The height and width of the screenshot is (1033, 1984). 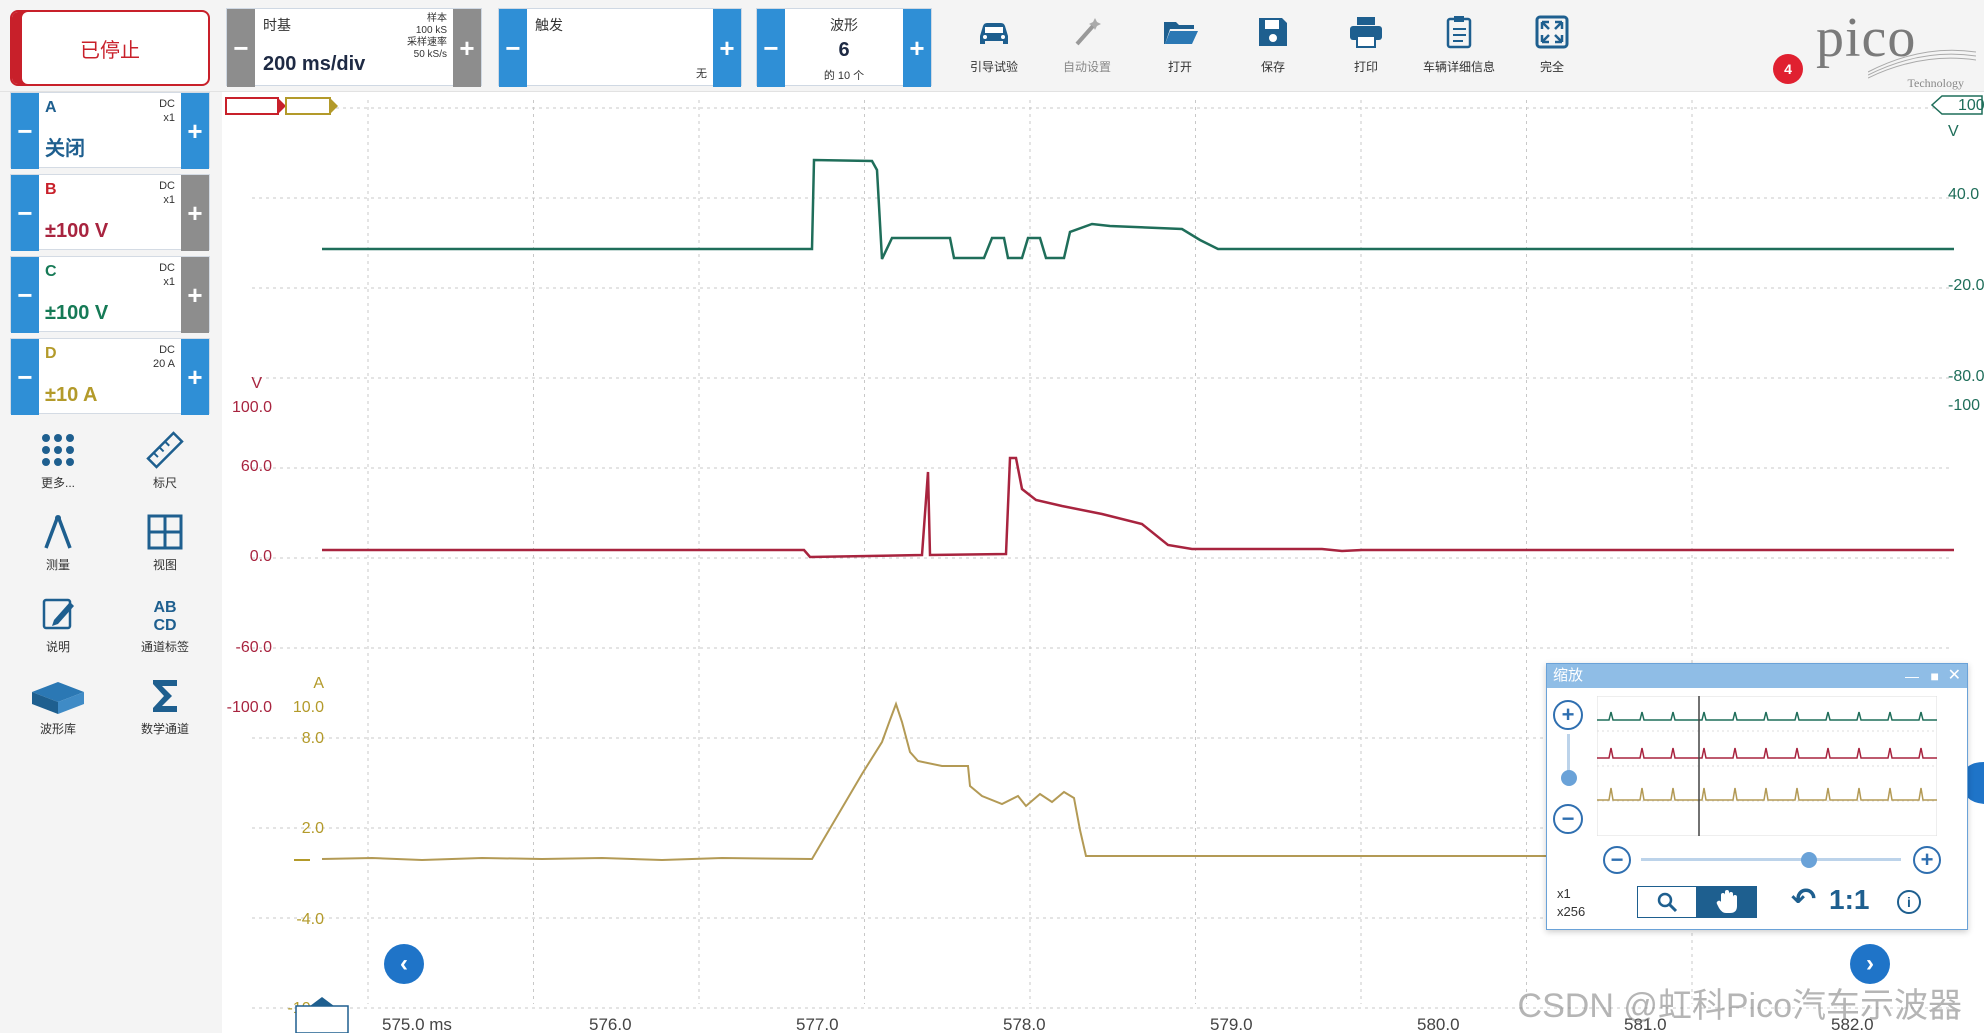 What do you see at coordinates (308, 707) in the screenshot?
I see `d-axis-tick: 10.0` at bounding box center [308, 707].